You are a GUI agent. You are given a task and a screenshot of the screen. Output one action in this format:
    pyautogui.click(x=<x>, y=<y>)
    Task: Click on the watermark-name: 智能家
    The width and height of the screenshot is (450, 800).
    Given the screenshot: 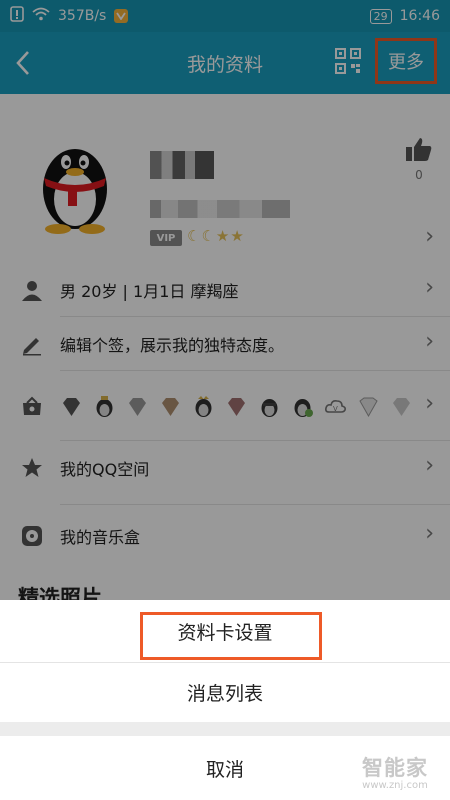 What is the action you would take?
    pyautogui.click(x=395, y=768)
    